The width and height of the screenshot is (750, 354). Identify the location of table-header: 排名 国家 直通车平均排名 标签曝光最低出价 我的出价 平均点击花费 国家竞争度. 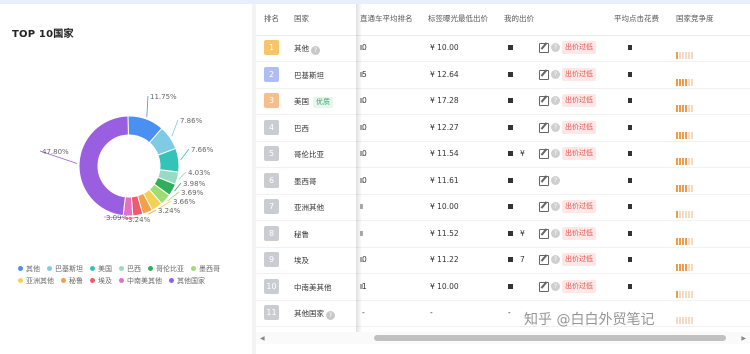
(503, 20).